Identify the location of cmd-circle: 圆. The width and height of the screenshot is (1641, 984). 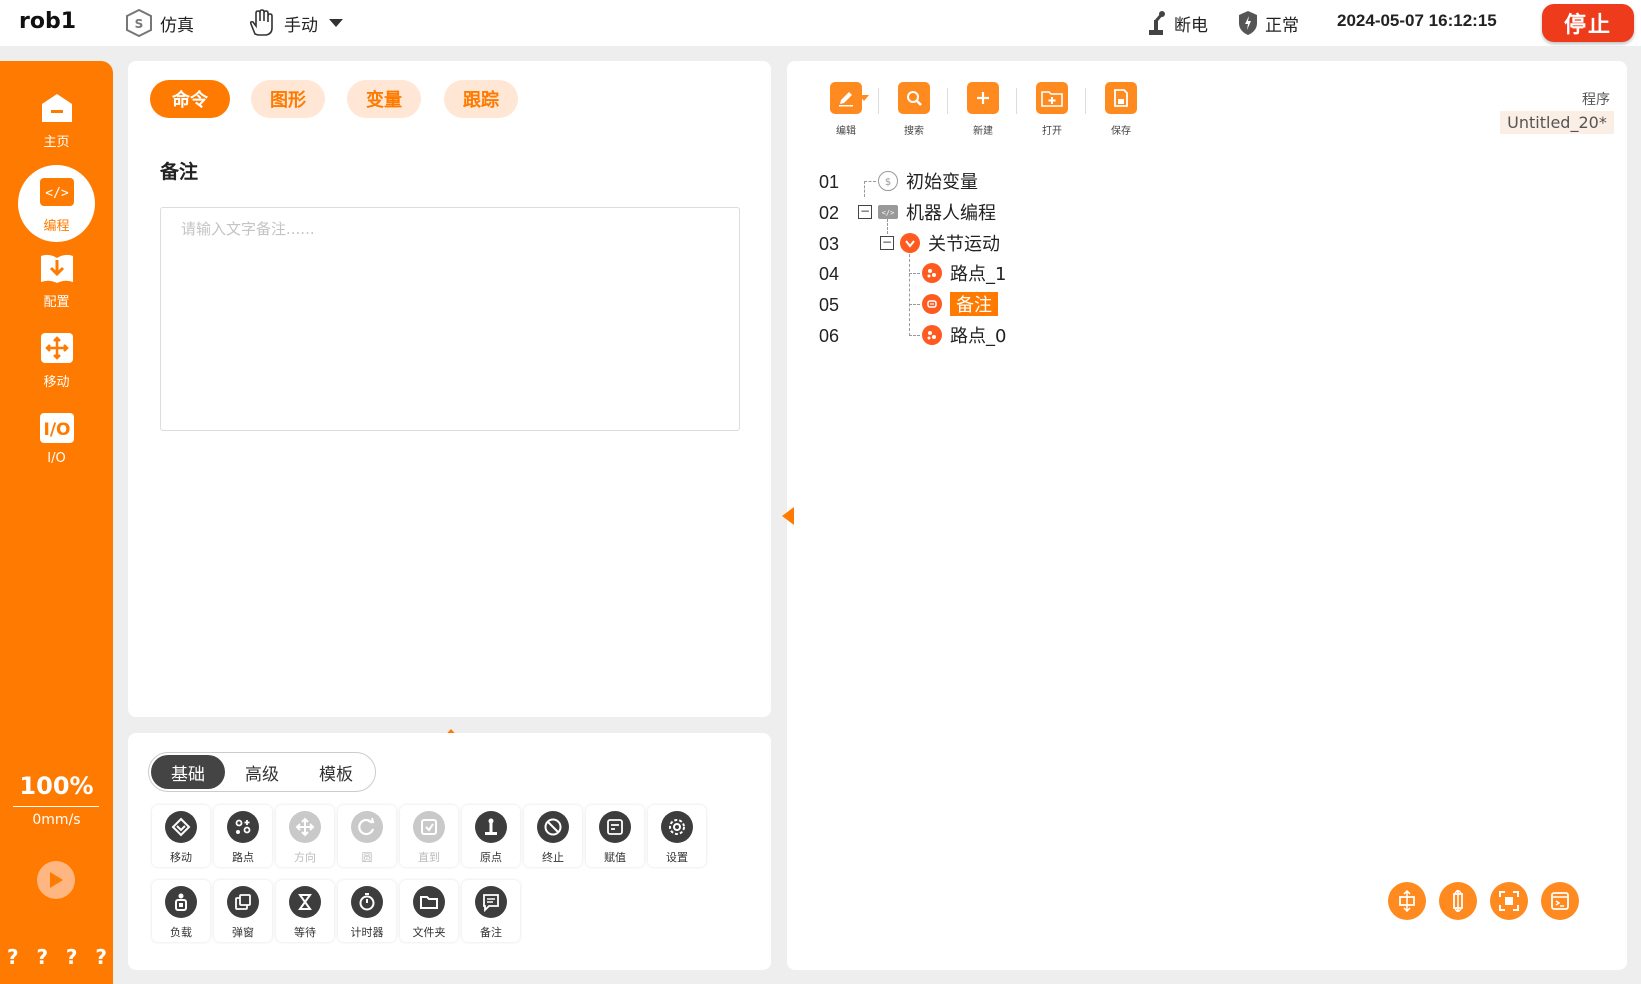
(367, 836).